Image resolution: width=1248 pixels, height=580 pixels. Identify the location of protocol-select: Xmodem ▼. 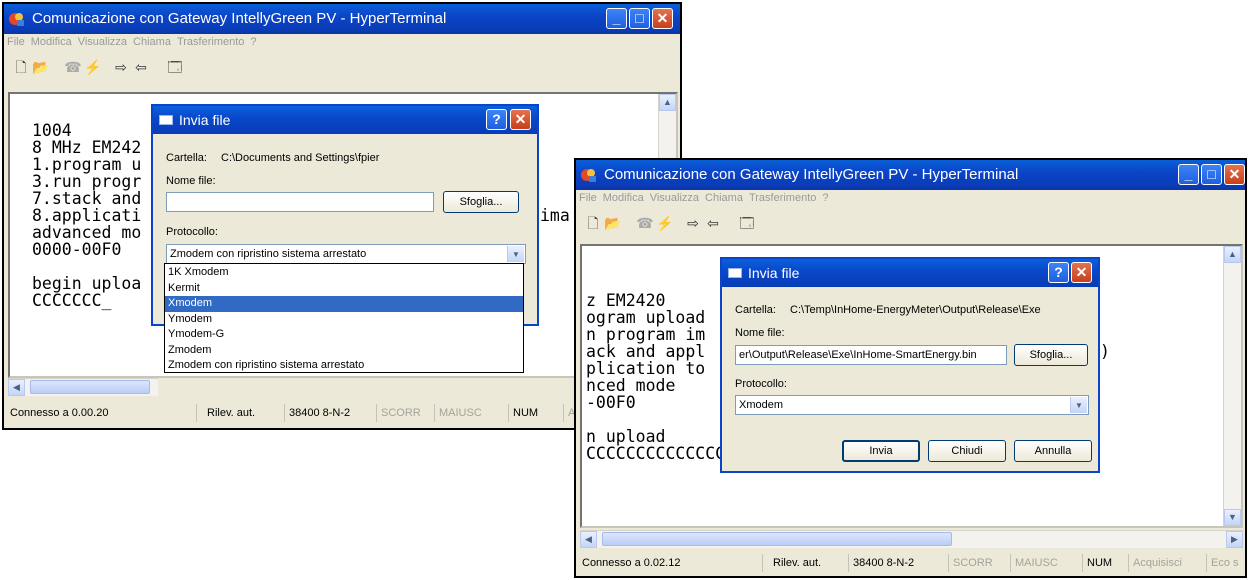
(912, 405).